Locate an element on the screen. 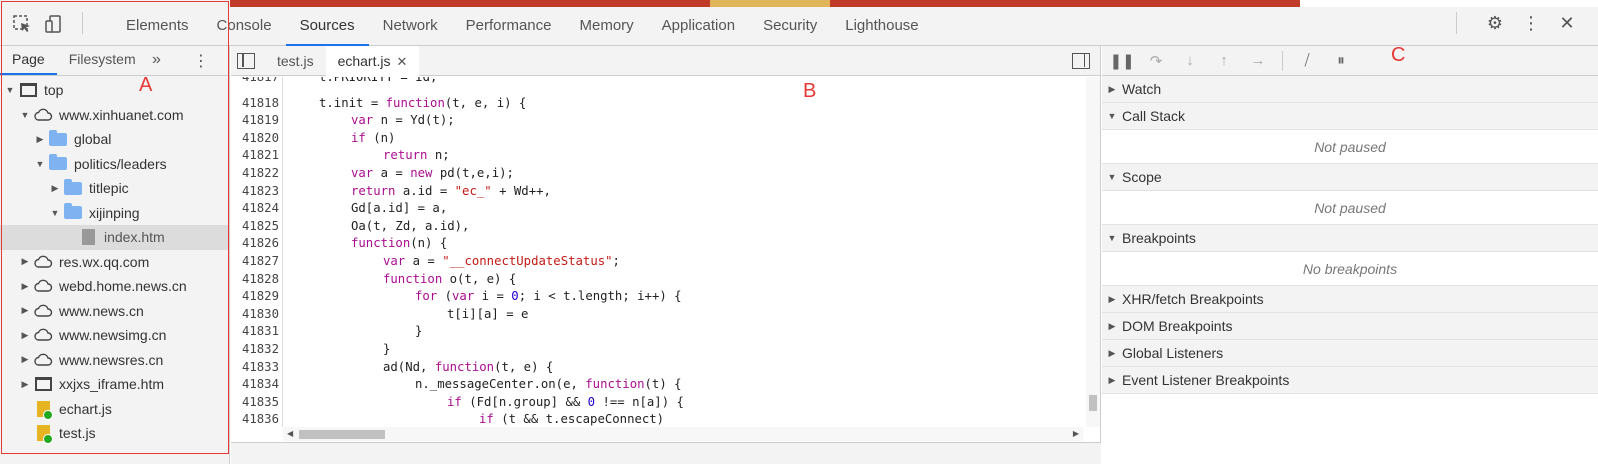 The height and width of the screenshot is (464, 1598). tab-sources: Sources is located at coordinates (327, 26).